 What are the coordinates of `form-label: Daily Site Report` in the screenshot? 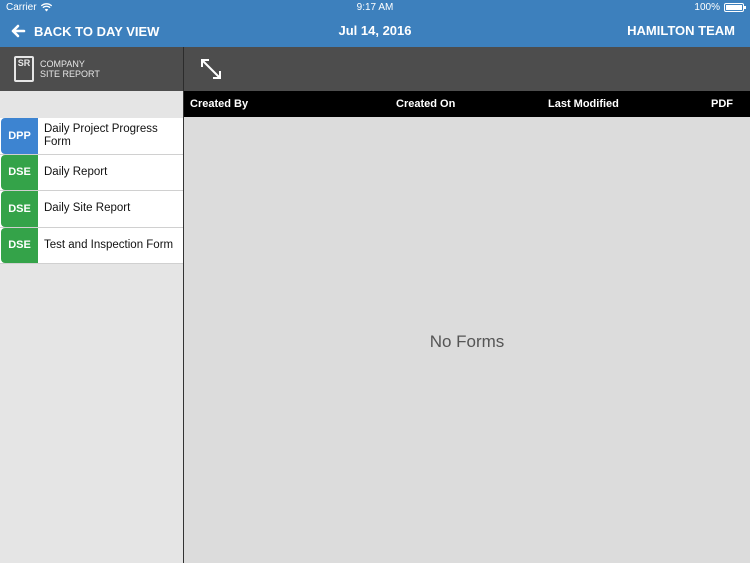 It's located at (87, 208).